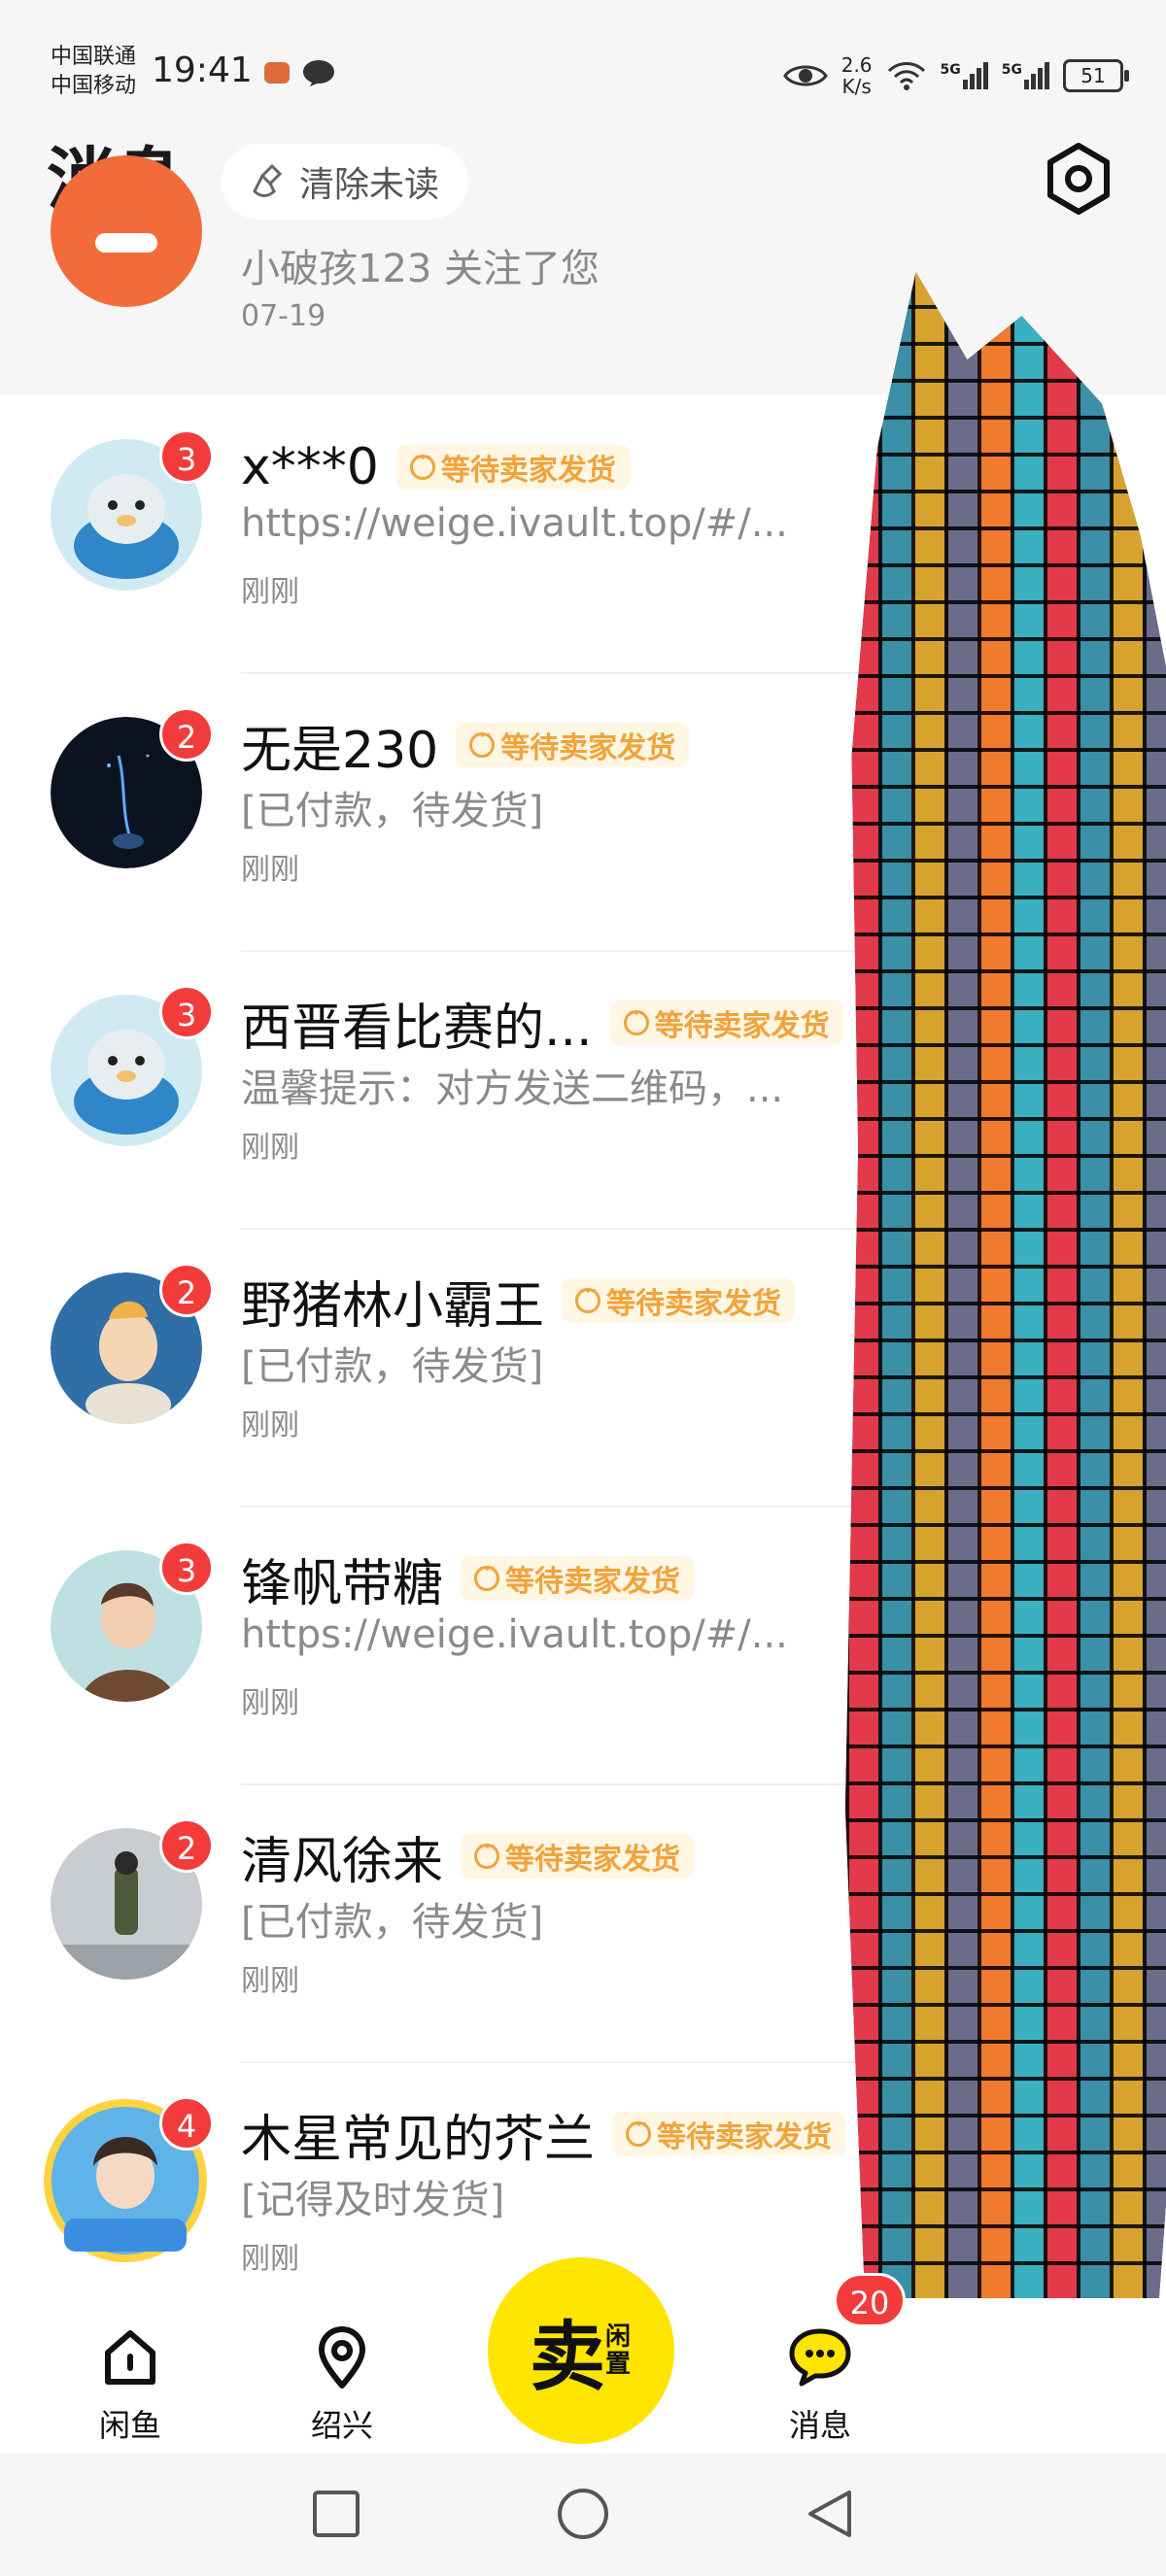  Describe the element at coordinates (1096, 75) in the screenshot. I see `battery-indicator: 51` at that location.